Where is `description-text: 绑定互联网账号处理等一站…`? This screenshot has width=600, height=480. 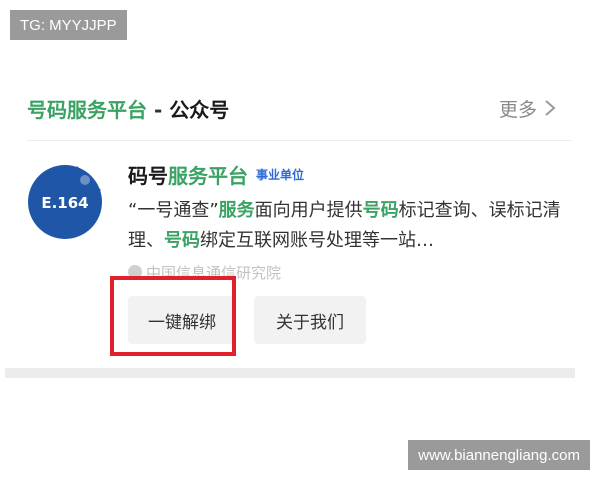 description-text: 绑定互联网账号处理等一站… is located at coordinates (317, 240).